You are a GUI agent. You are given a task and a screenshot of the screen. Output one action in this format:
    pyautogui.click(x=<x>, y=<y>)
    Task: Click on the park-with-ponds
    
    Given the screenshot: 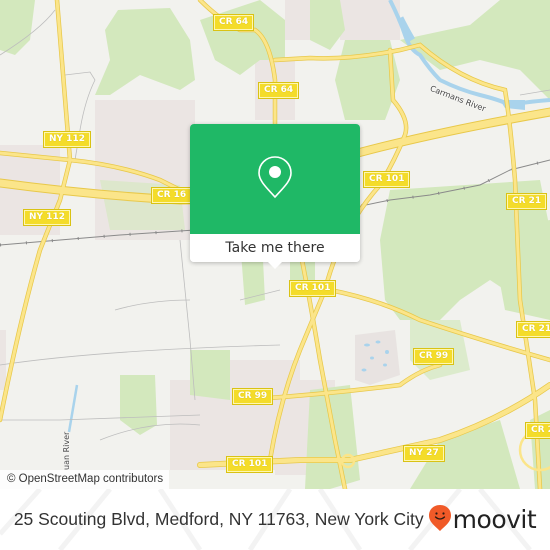 What is the action you would take?
    pyautogui.click(x=377, y=357)
    